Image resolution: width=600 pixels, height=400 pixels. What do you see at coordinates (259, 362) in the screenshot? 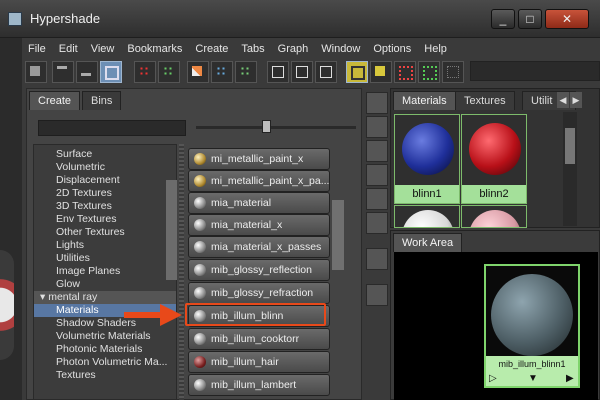
I see `node-mib-illum-hair: mib_illum_hair` at bounding box center [259, 362].